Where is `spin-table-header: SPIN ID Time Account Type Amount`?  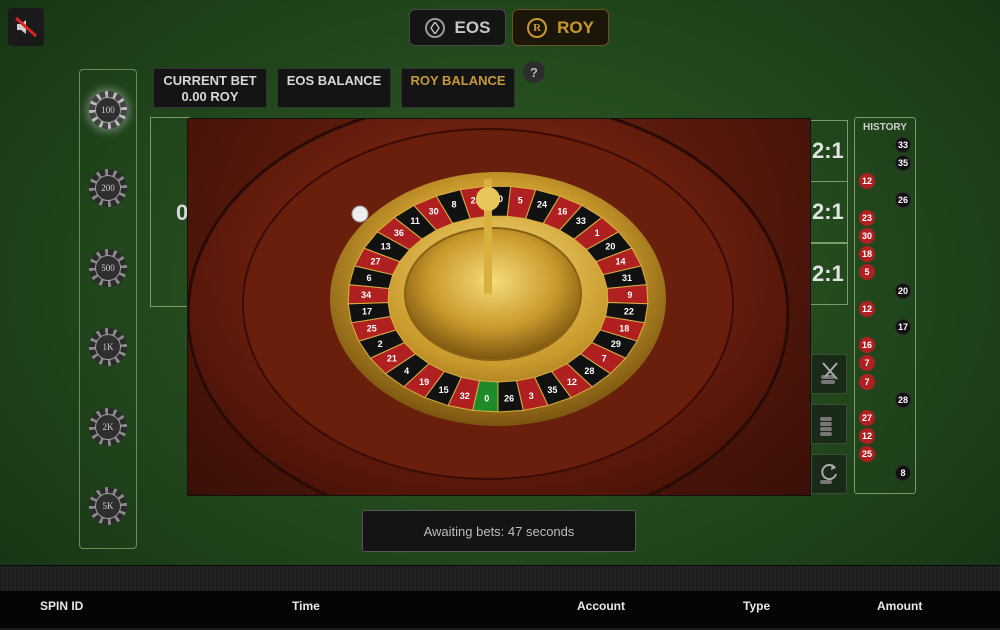
spin-table-header: SPIN ID Time Account Type Amount is located at coordinates (500, 610).